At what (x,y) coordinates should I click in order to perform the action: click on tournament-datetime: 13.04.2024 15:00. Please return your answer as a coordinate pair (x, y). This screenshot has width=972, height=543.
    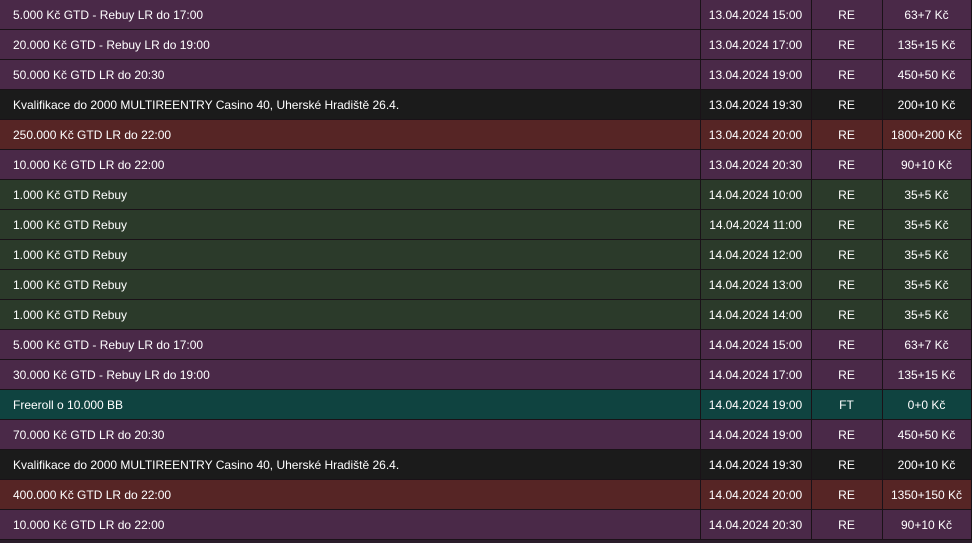
    Looking at the image, I should click on (756, 15).